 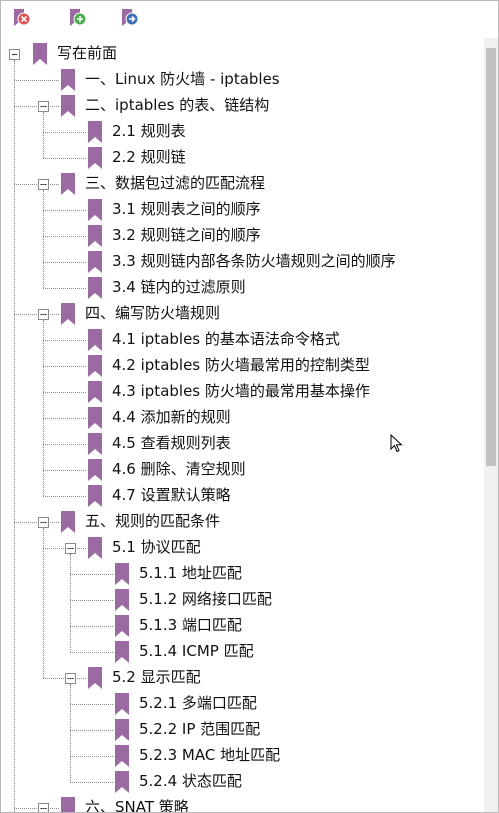 What do you see at coordinates (396, 443) in the screenshot?
I see `mouse-cursor-icon` at bounding box center [396, 443].